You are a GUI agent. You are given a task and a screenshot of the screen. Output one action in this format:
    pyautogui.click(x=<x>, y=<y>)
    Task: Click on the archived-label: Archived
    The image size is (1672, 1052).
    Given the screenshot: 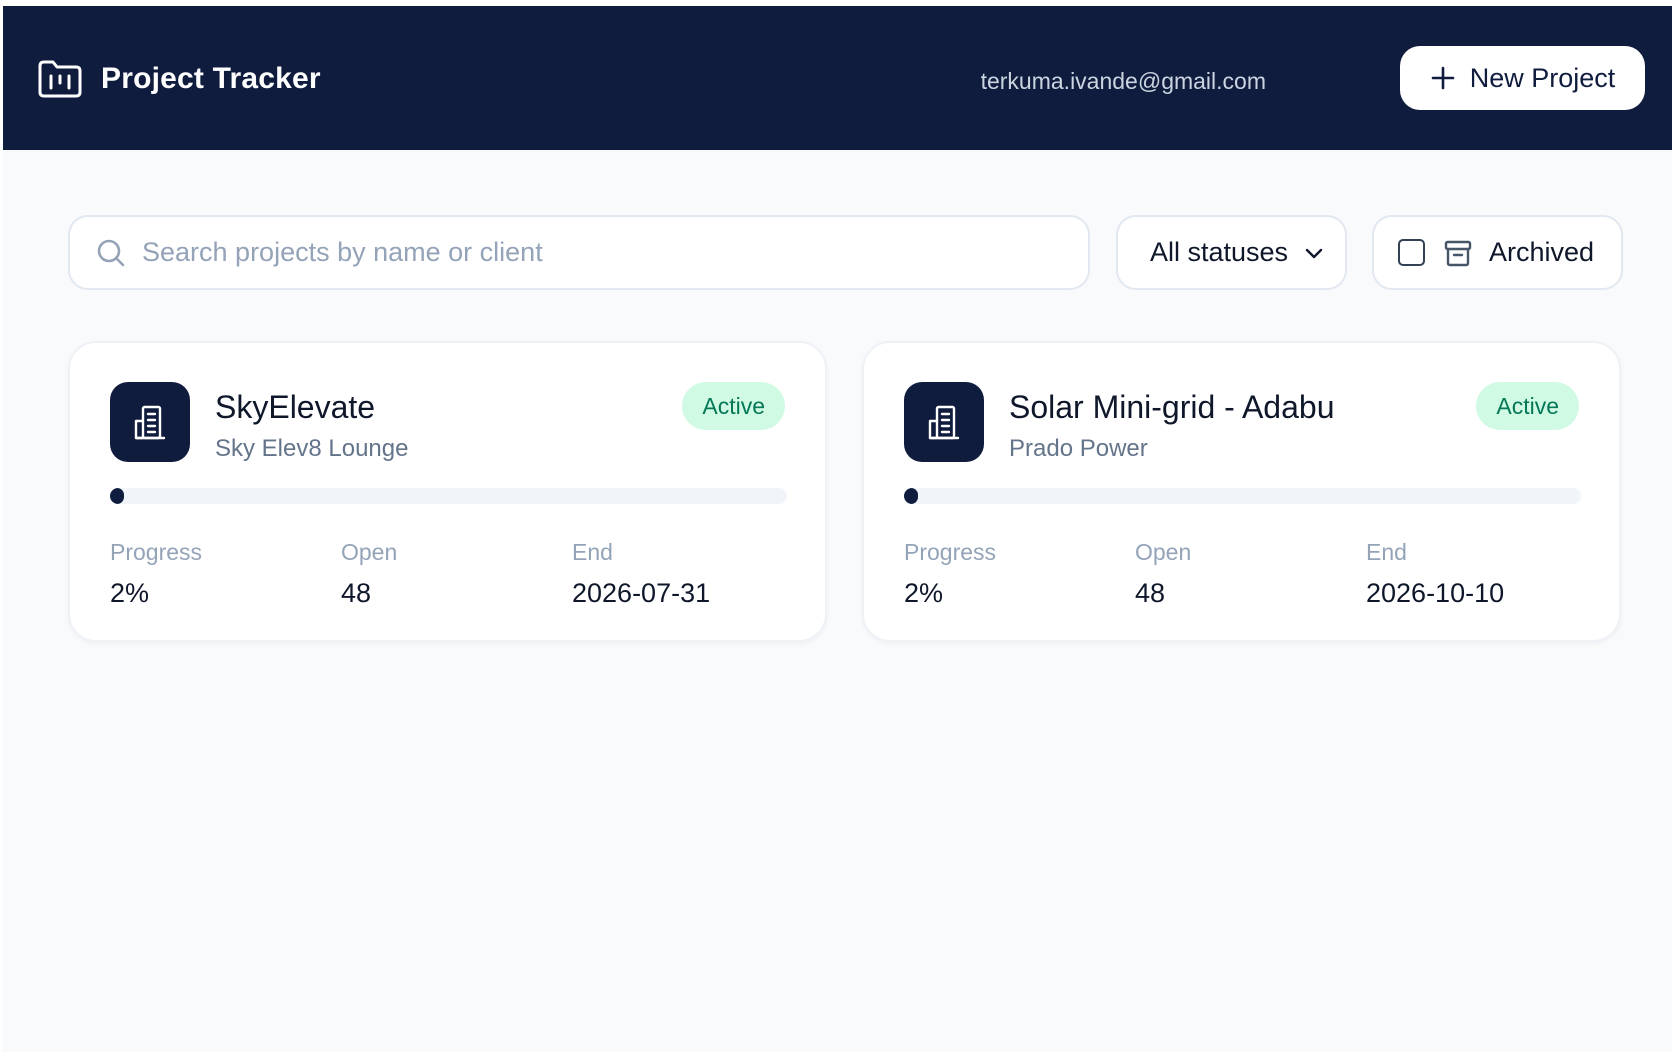 What is the action you would take?
    pyautogui.click(x=1542, y=252)
    